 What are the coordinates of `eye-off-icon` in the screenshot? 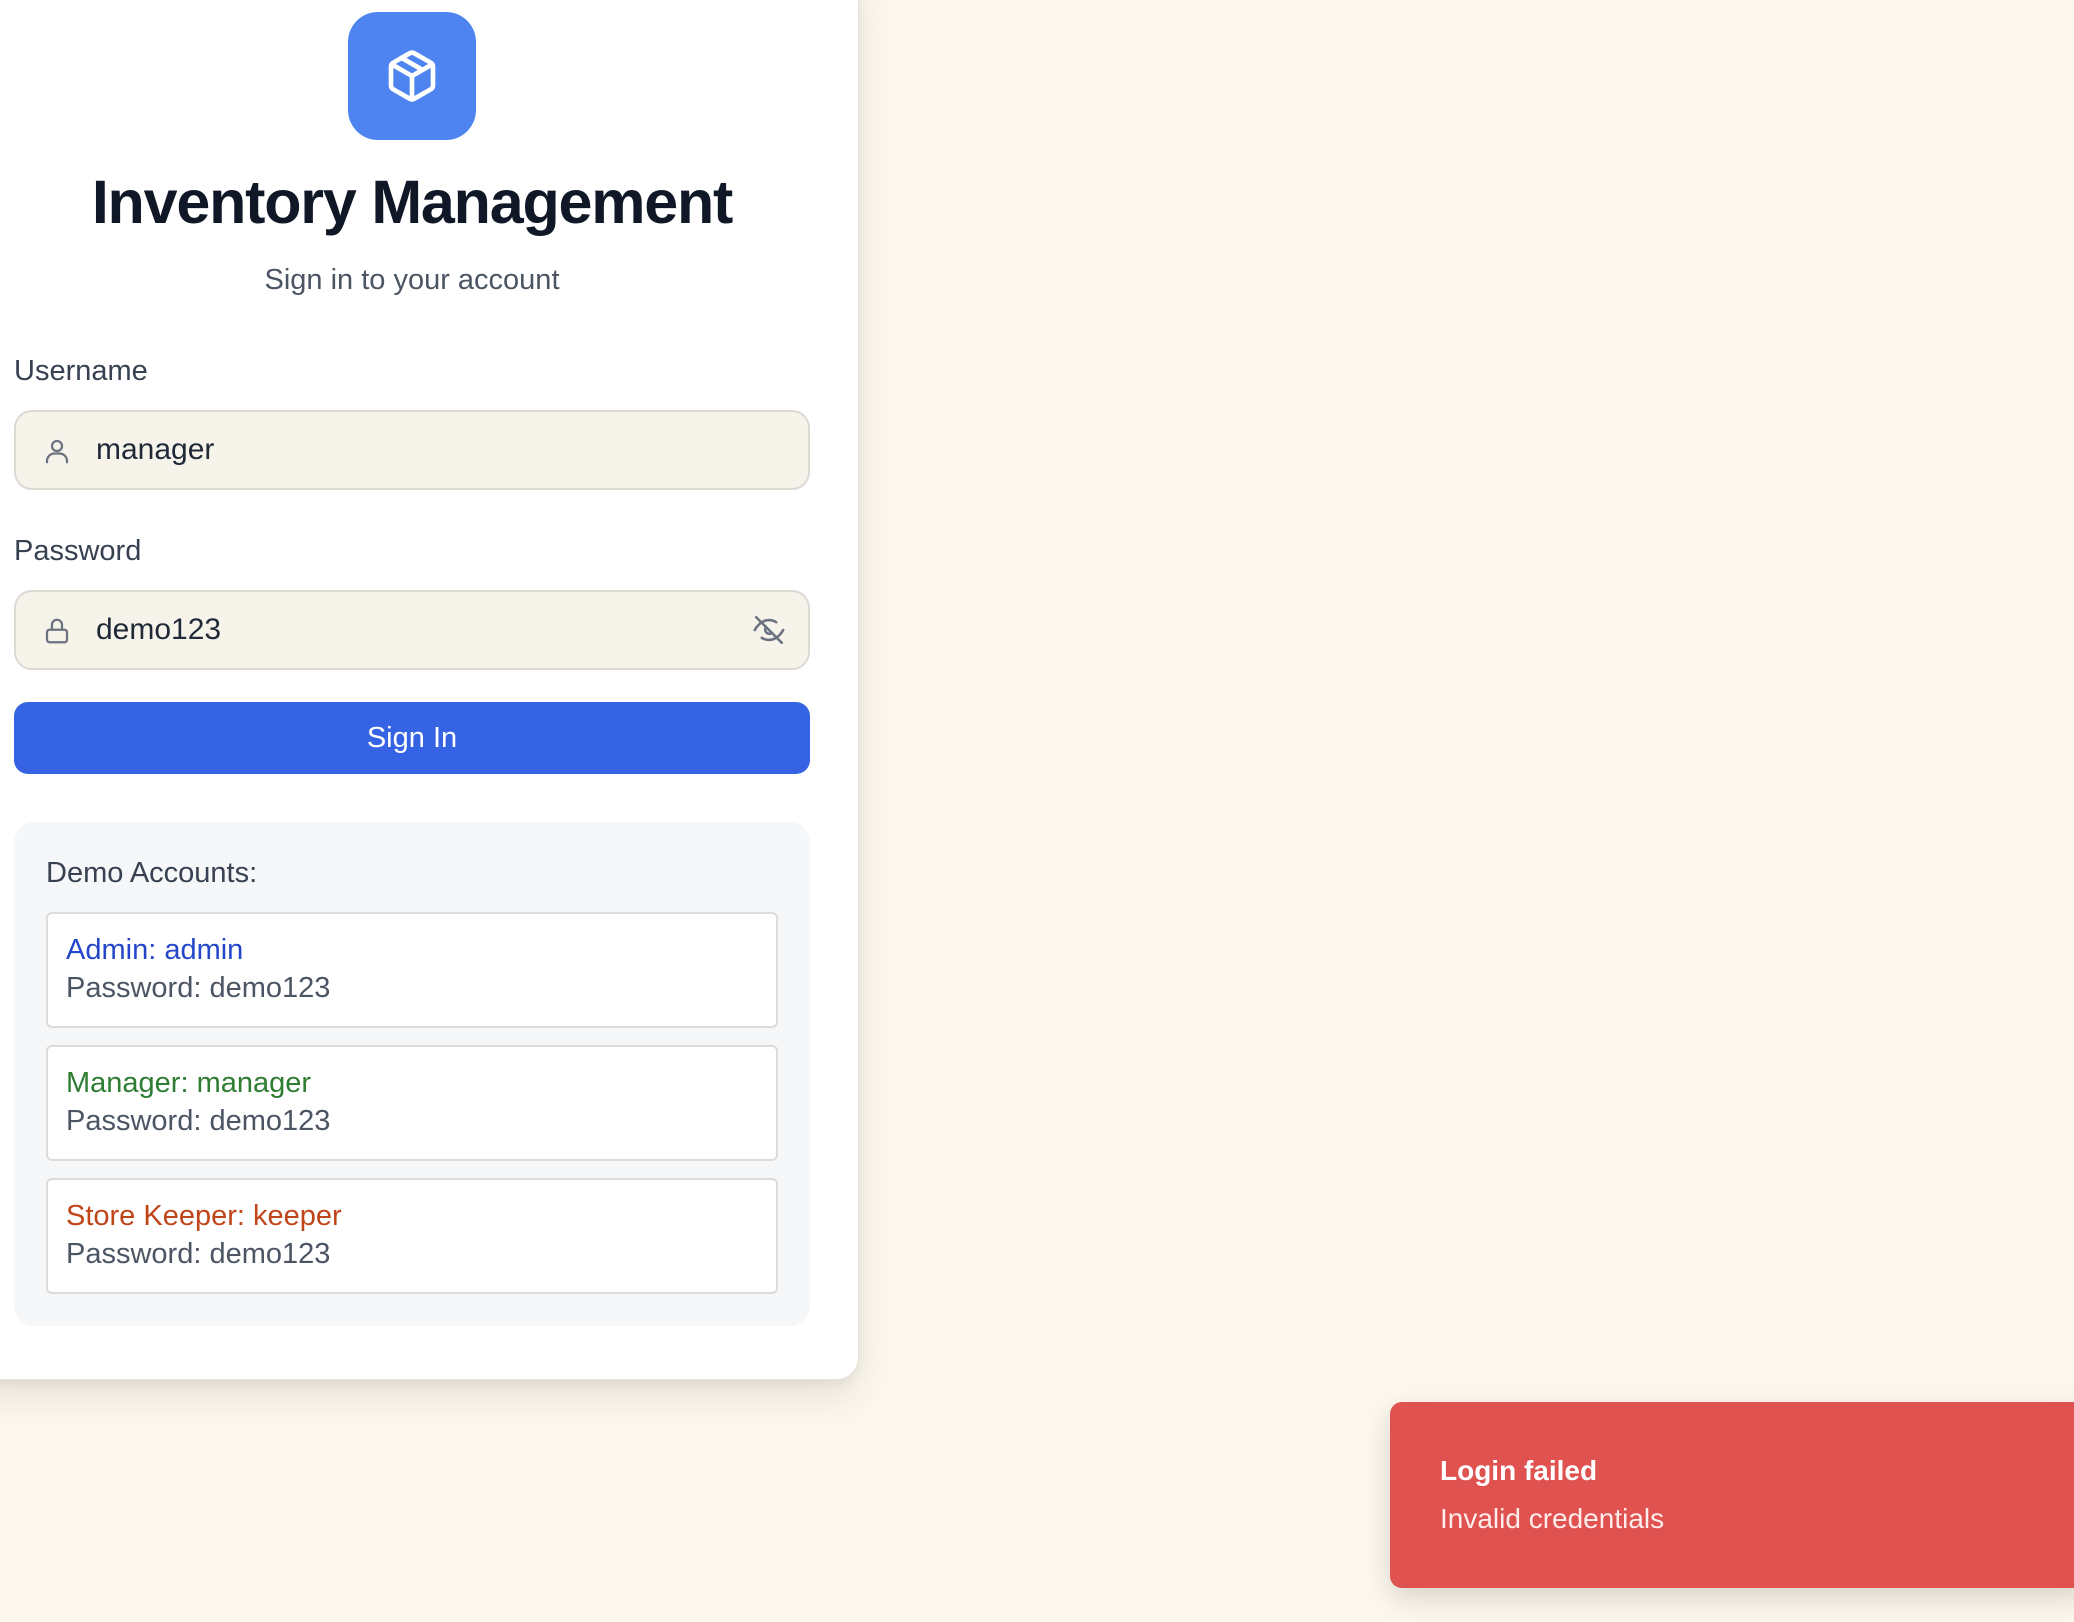 It's located at (769, 630).